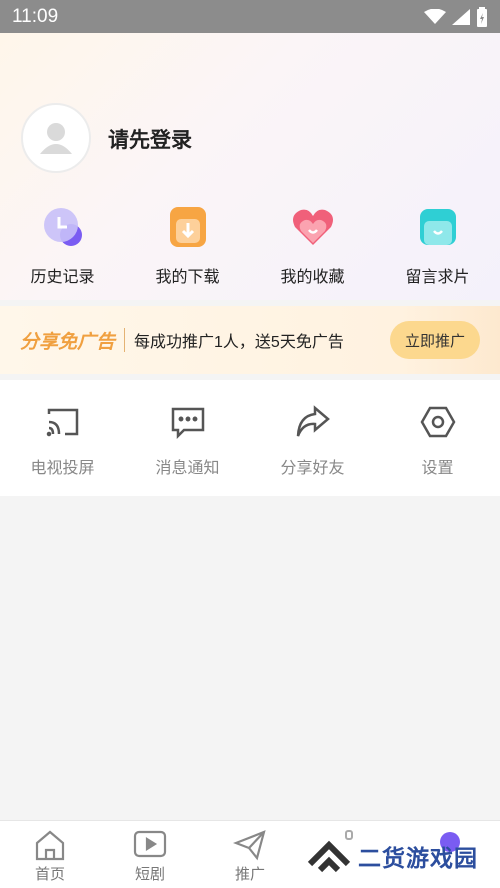 The height and width of the screenshot is (888, 500). I want to click on tool-label: 设置, so click(437, 468).